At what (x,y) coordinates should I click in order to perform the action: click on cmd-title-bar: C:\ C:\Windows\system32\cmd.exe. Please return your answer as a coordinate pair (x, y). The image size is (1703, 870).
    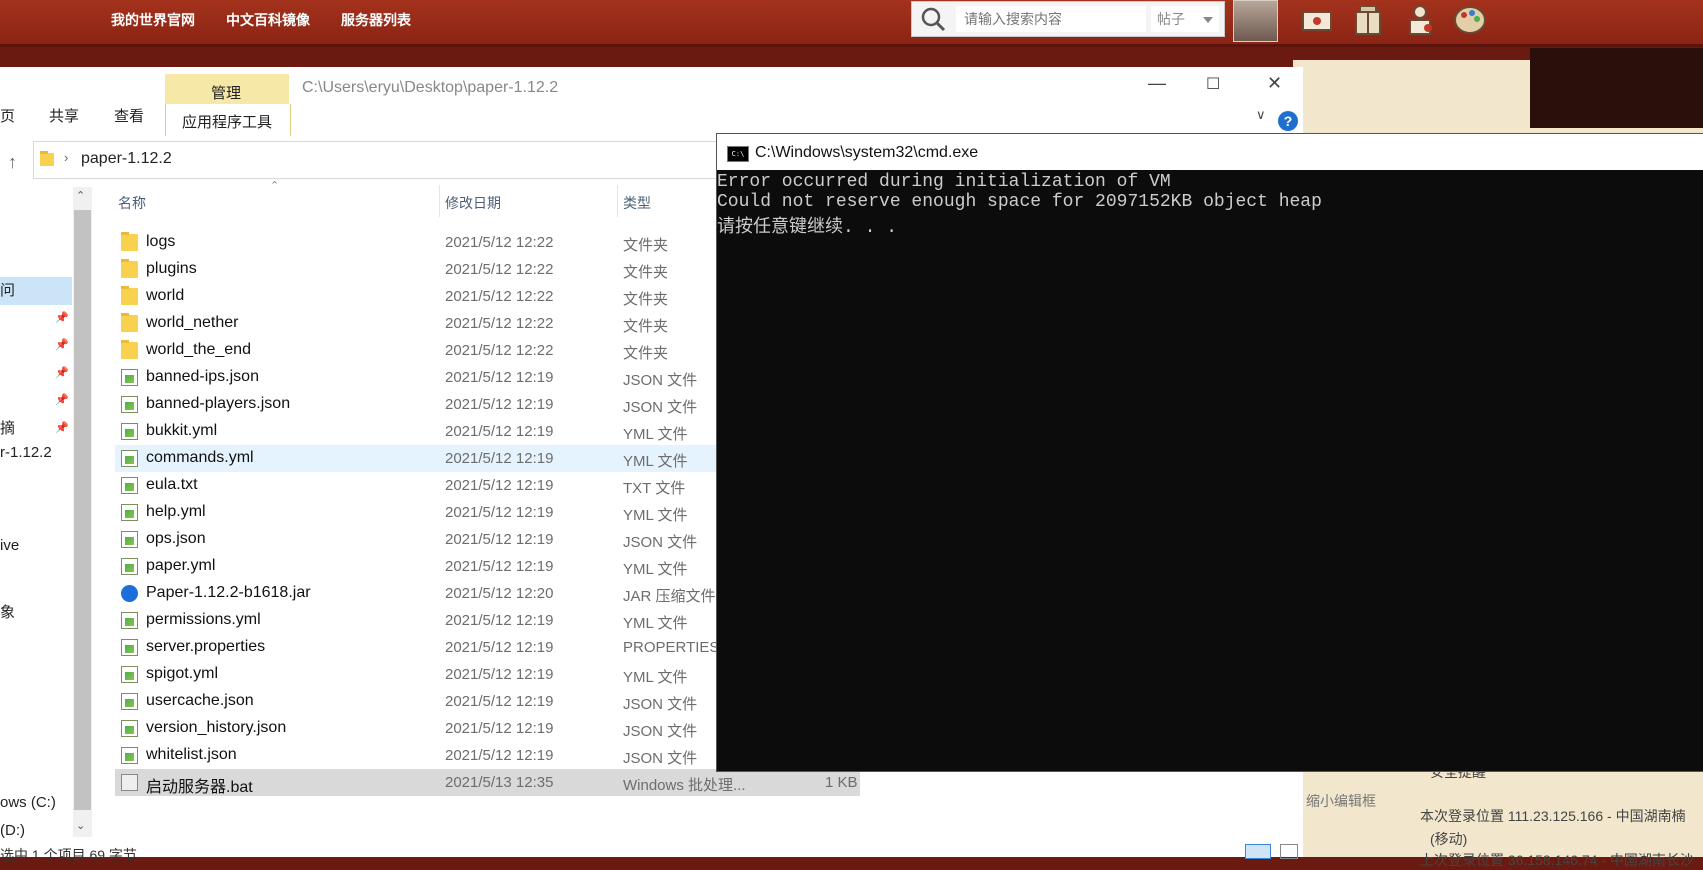
    Looking at the image, I should click on (1210, 152).